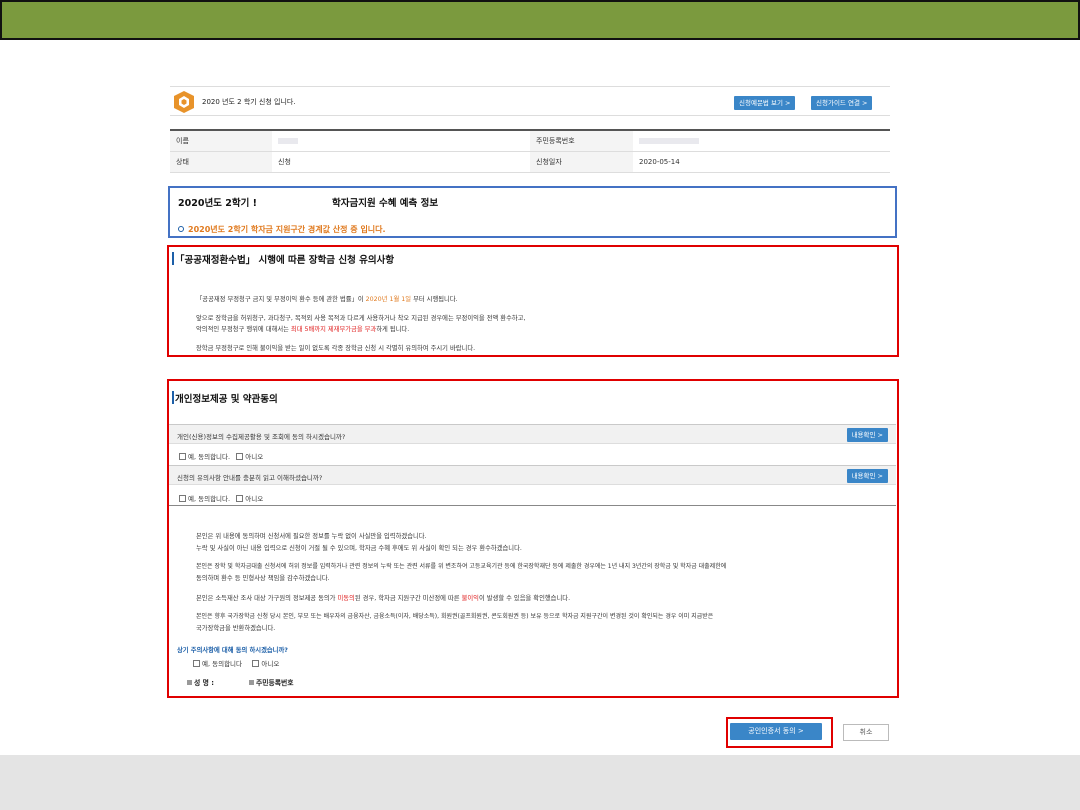  I want to click on consent-question-2-text: 신청의 유의사항 안내를 충분히 읽고 이해하셨습니까?, so click(250, 478).